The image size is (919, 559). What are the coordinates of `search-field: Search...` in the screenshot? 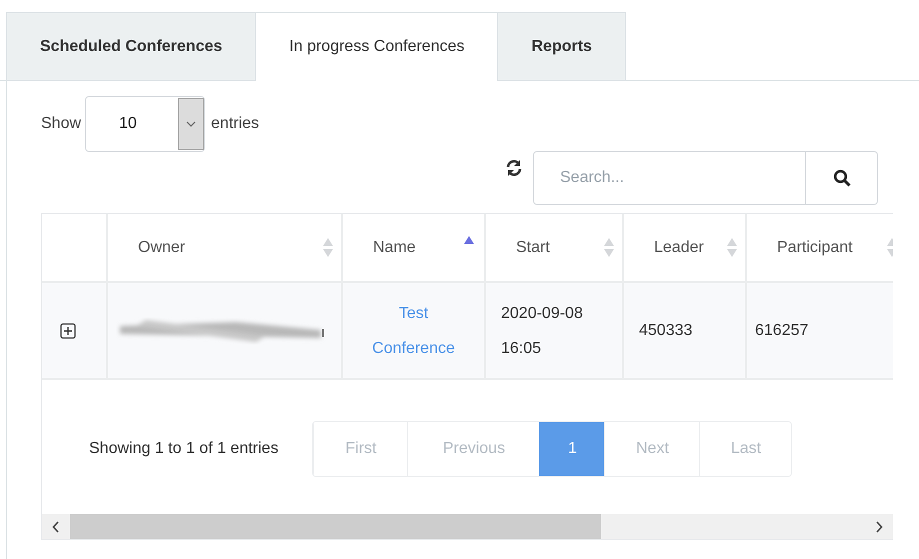 It's located at (669, 178).